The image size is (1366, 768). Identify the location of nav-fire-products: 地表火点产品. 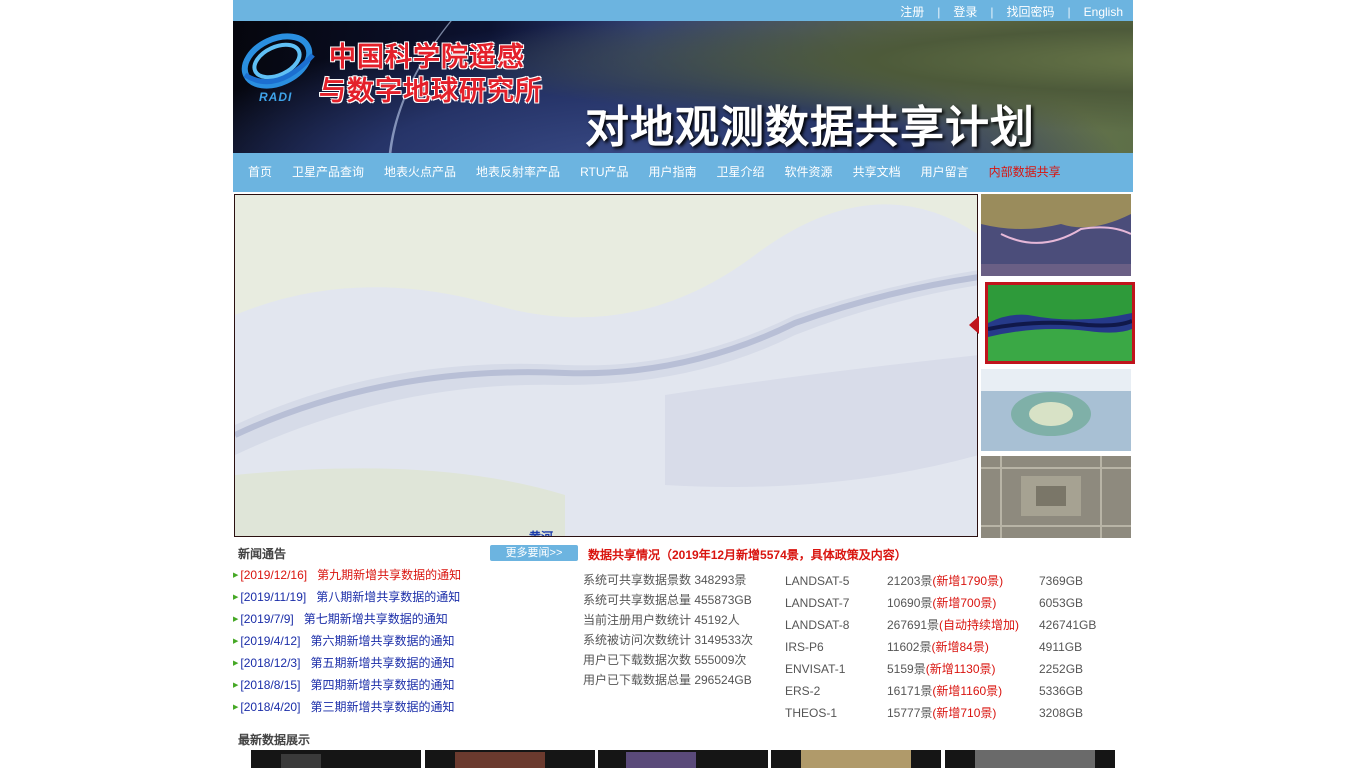
(420, 172).